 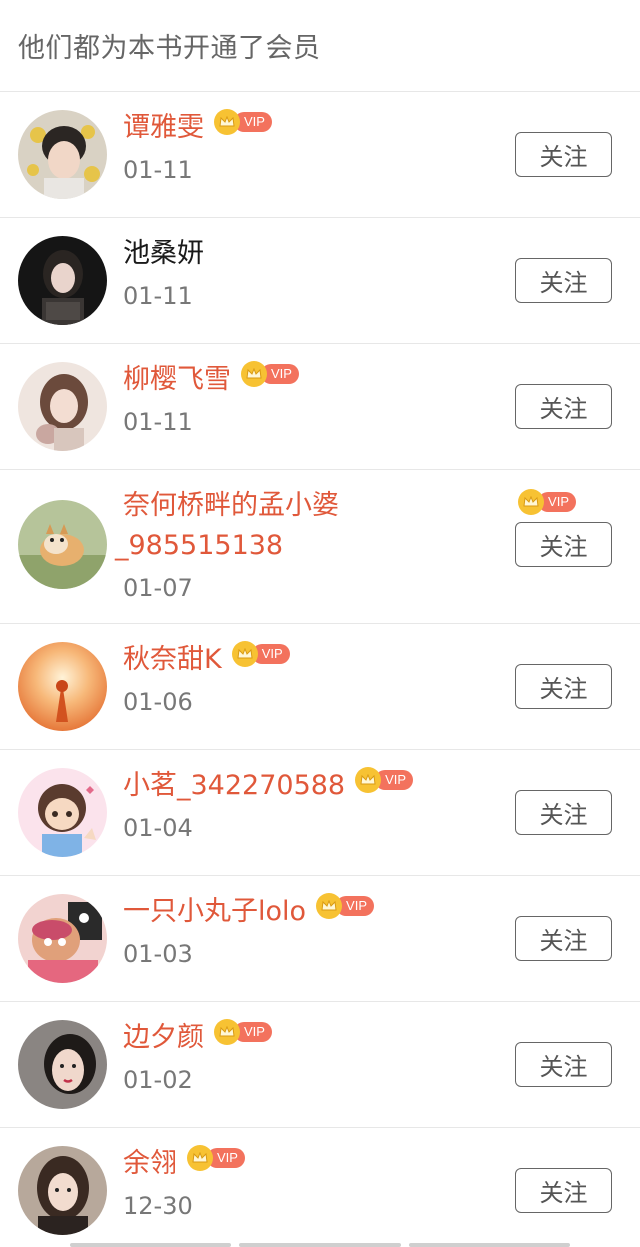 What do you see at coordinates (158, 702) in the screenshot?
I see `member-date: 01-06` at bounding box center [158, 702].